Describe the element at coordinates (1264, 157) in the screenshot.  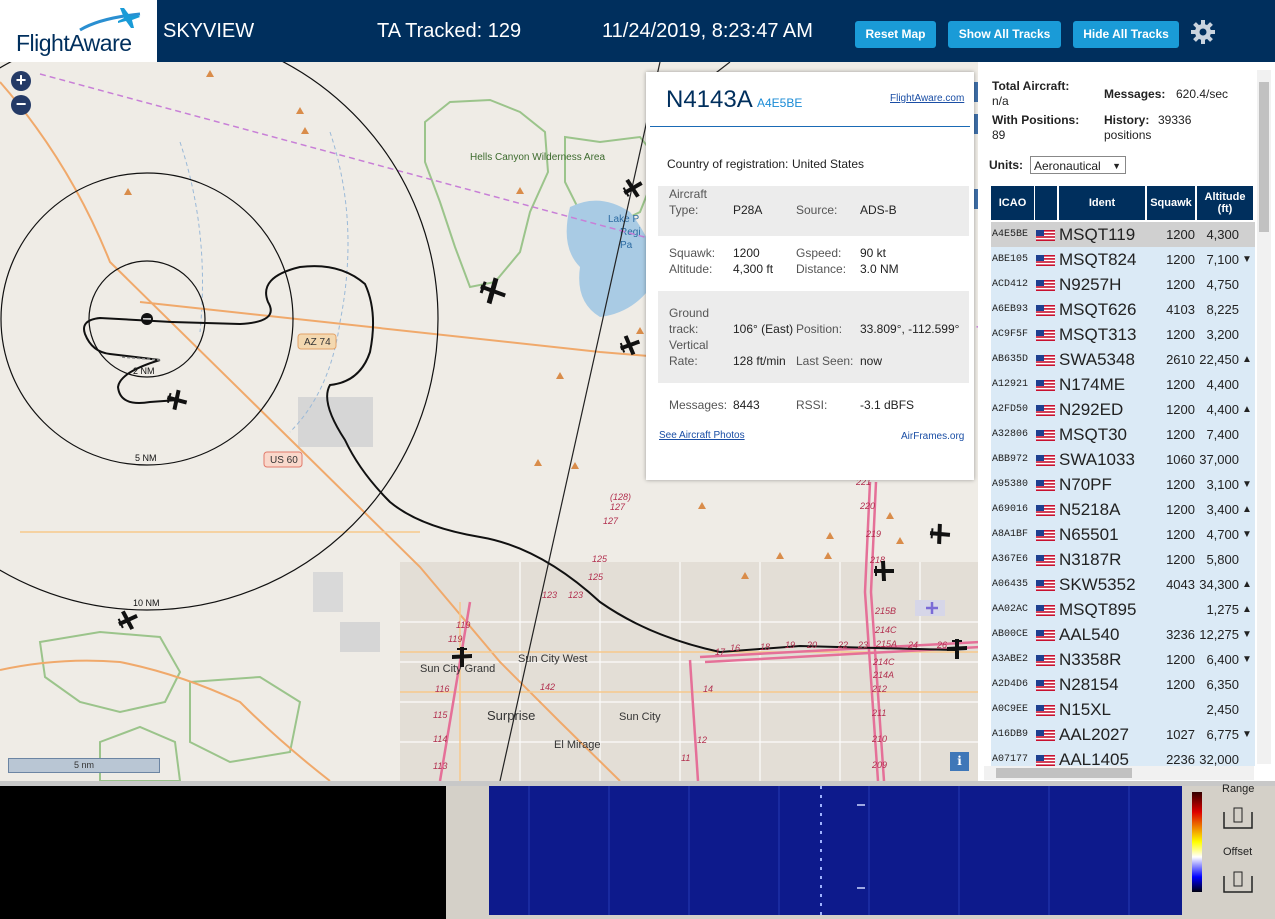
I see `vertical-scroll-thumb` at that location.